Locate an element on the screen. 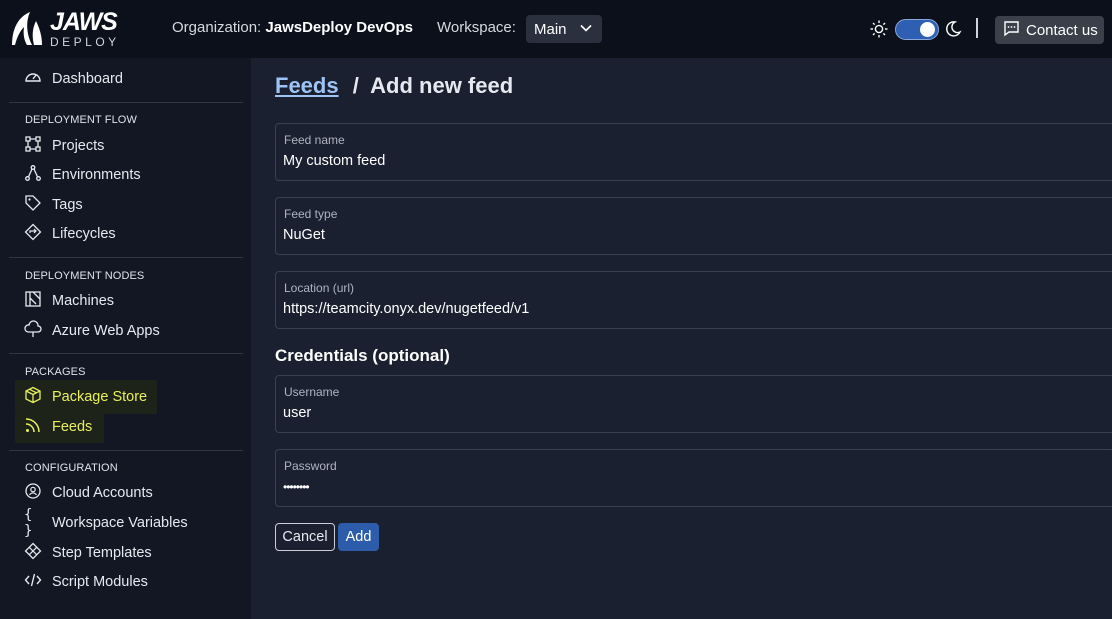 This screenshot has height=619, width=1112. password-input: •••••••• is located at coordinates (296, 487).